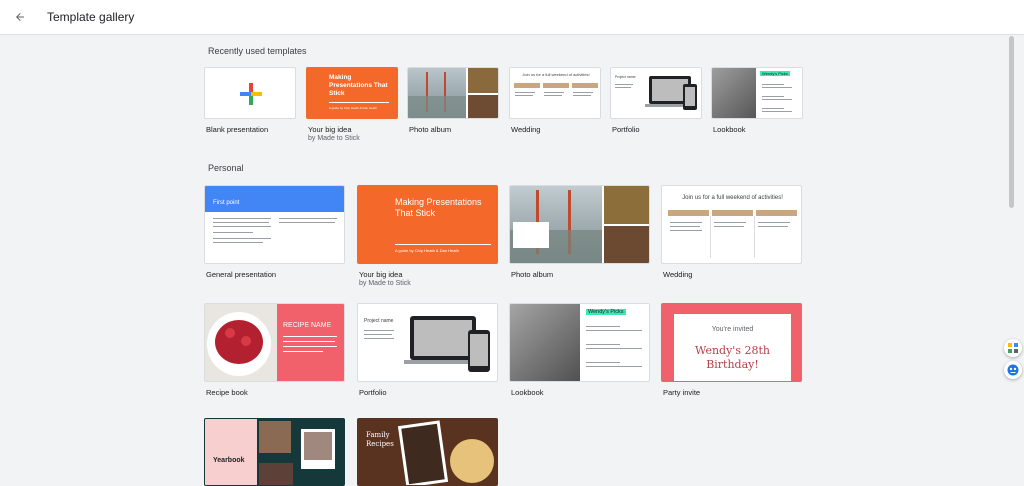  I want to click on page-title: Template gallery, so click(91, 17).